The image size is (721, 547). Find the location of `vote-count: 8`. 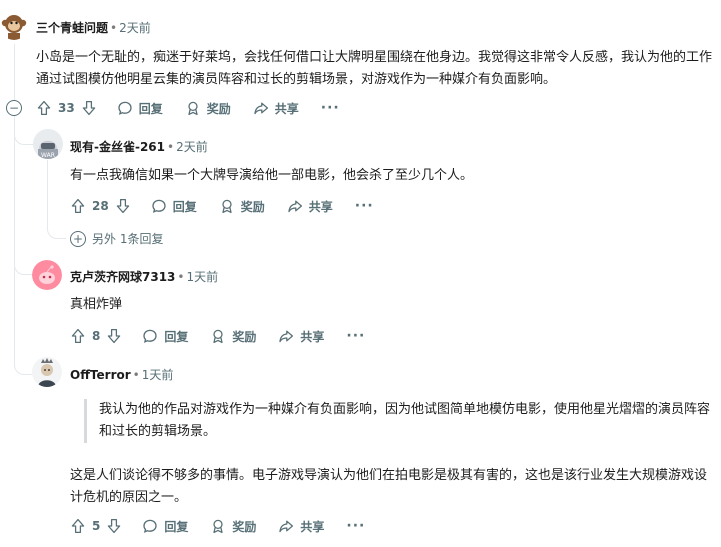

vote-count: 8 is located at coordinates (96, 336).